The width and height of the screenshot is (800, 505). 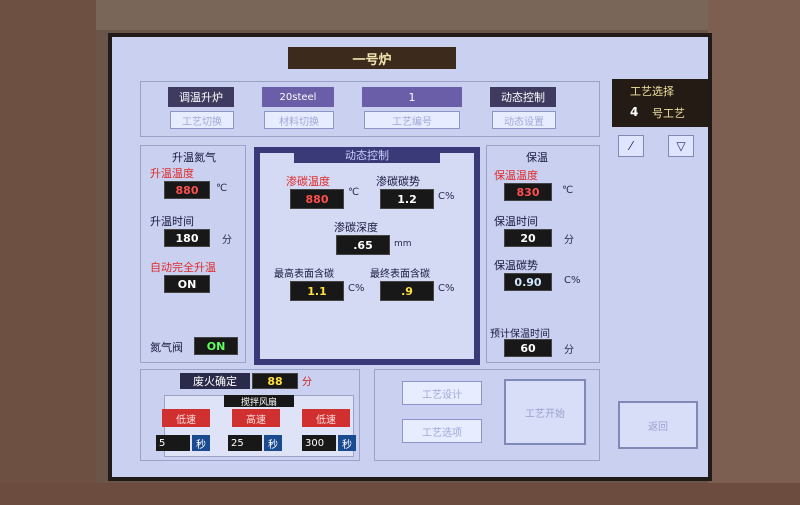 What do you see at coordinates (634, 112) in the screenshot?
I see `process-number-value: 4` at bounding box center [634, 112].